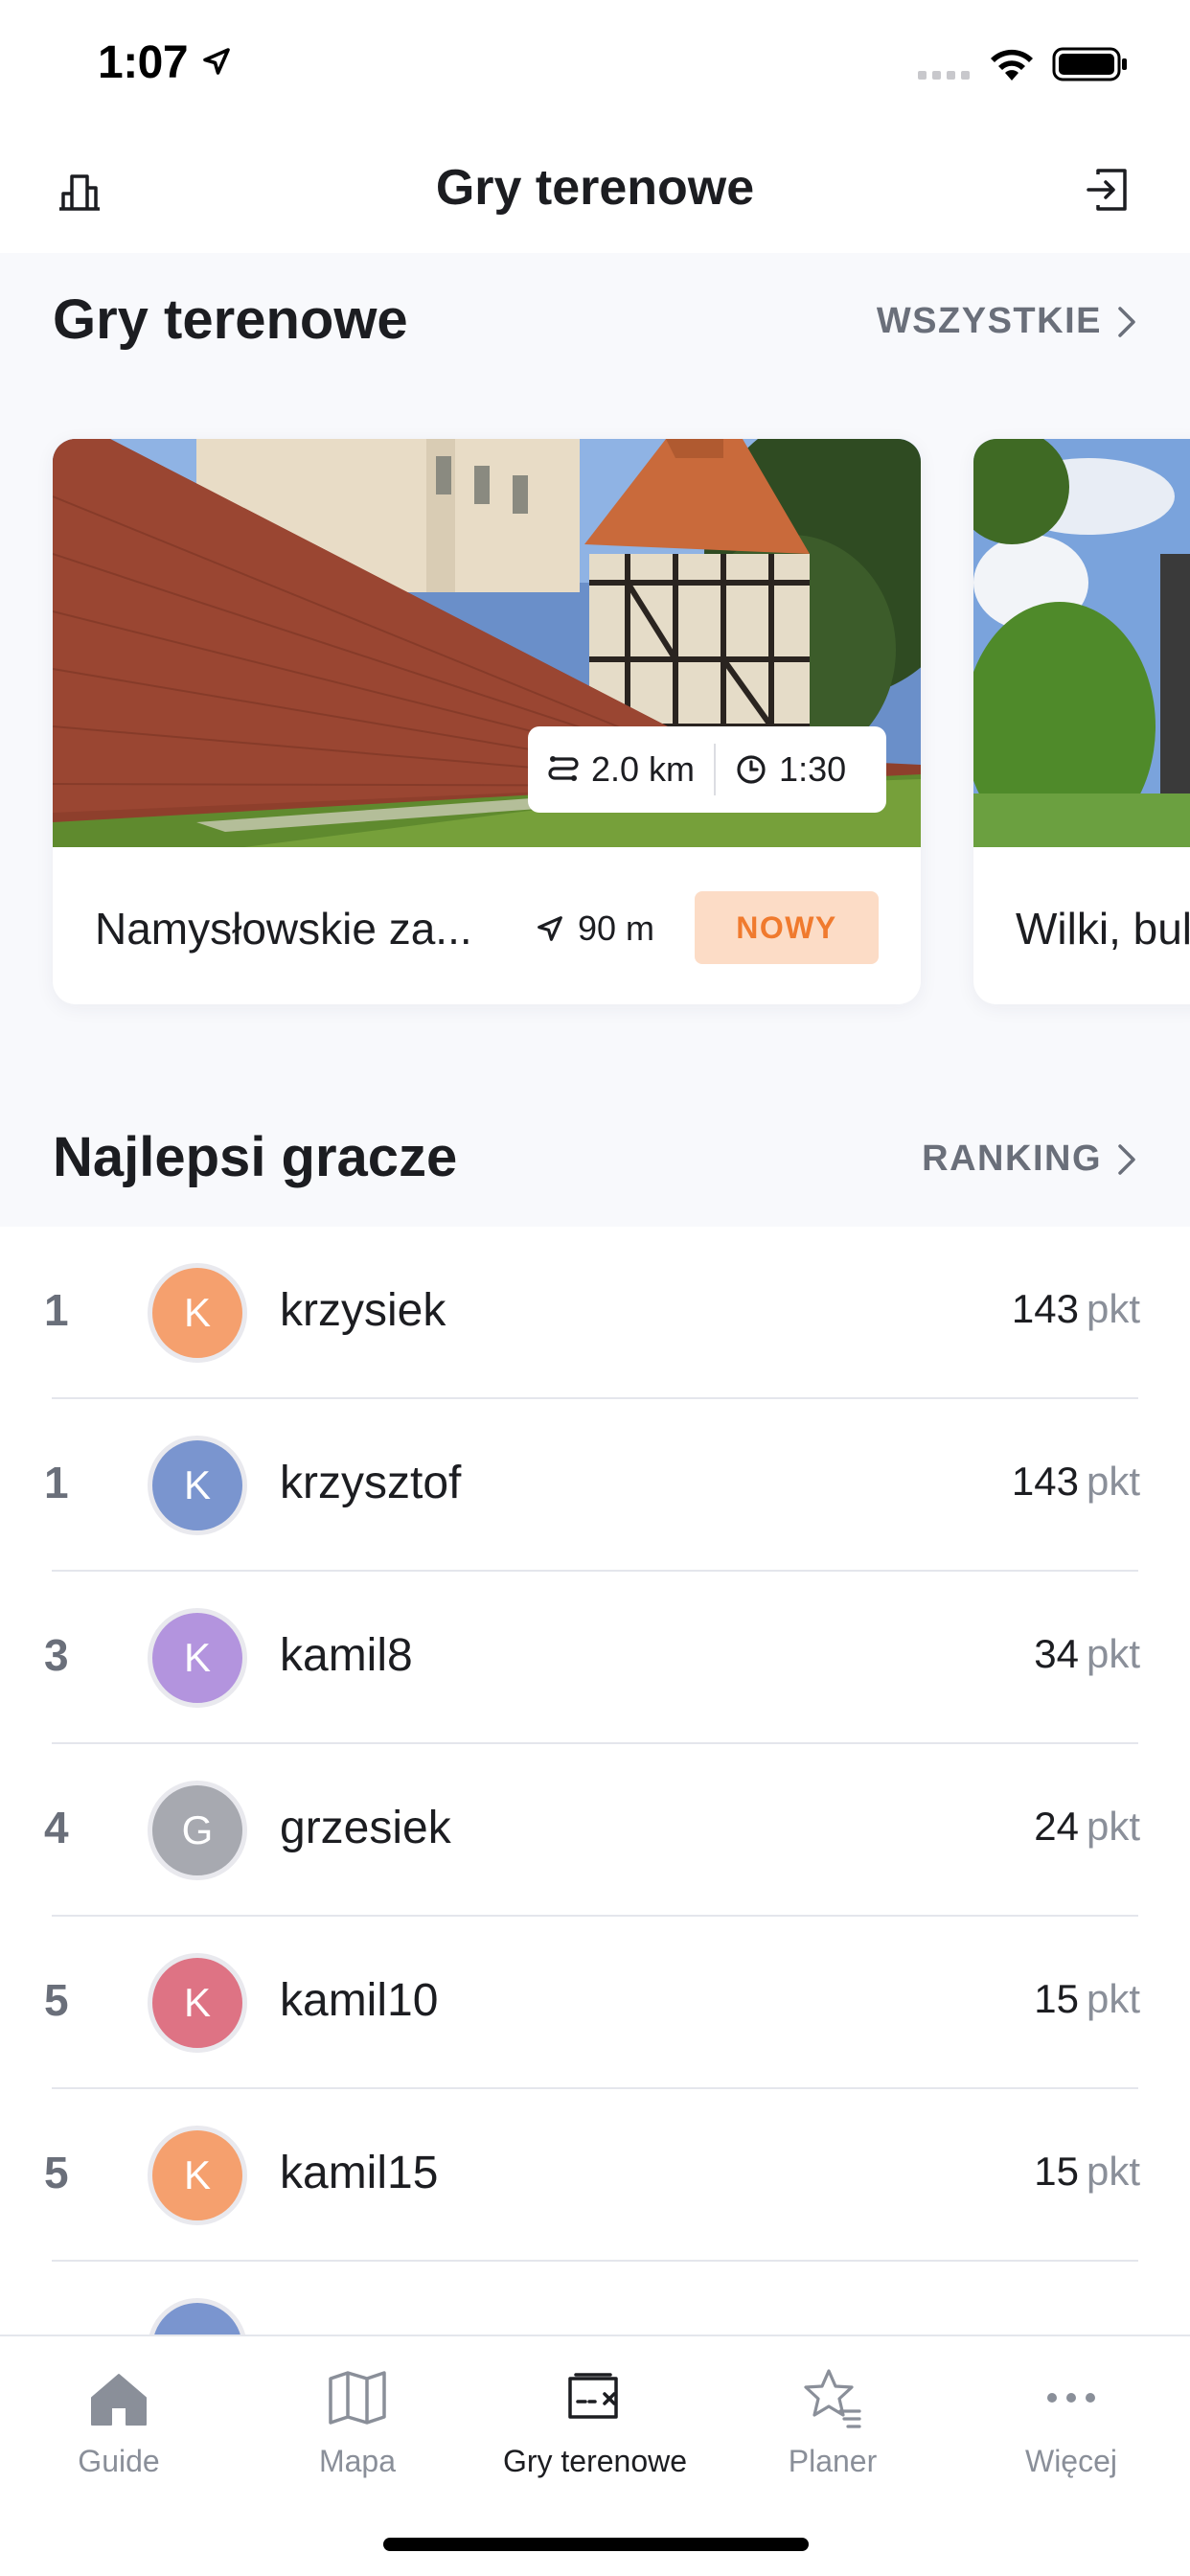 The image size is (1190, 2576). What do you see at coordinates (593, 2396) in the screenshot?
I see `field-game-icon` at bounding box center [593, 2396].